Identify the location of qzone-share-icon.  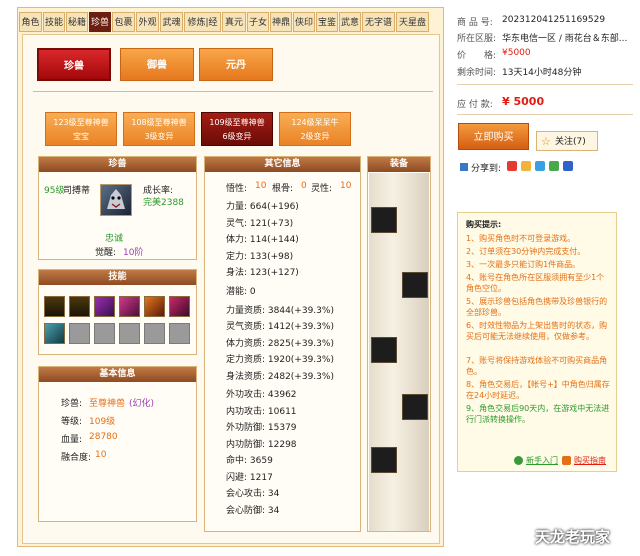
(526, 166).